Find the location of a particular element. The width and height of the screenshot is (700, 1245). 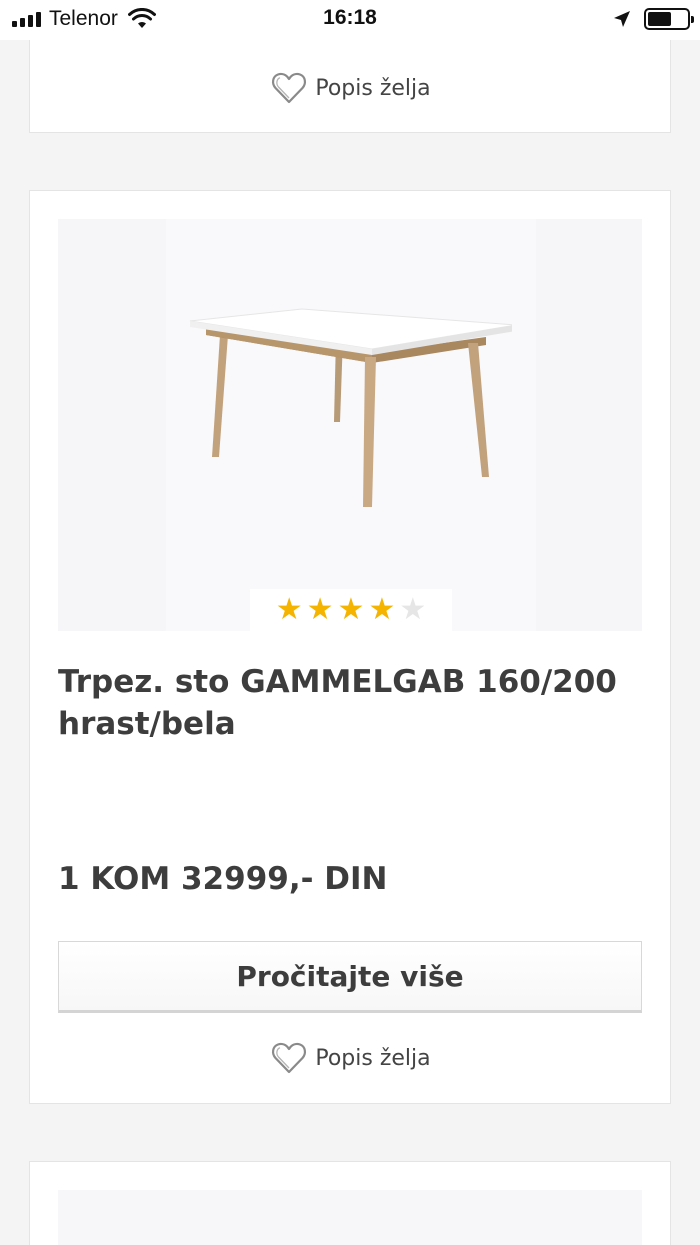

dining-table-image is located at coordinates (350, 407).